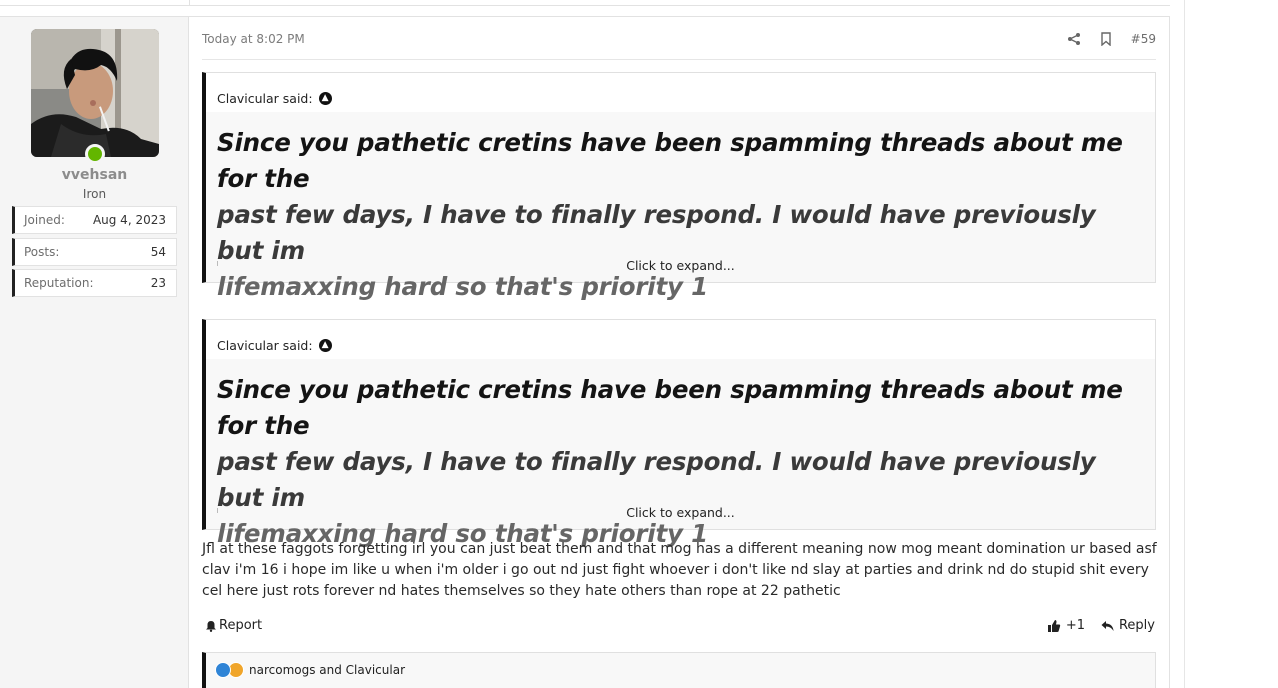 The width and height of the screenshot is (1278, 688). Describe the element at coordinates (679, 670) in the screenshot. I see `reactions-bar: narcomogs and Clavicular` at that location.